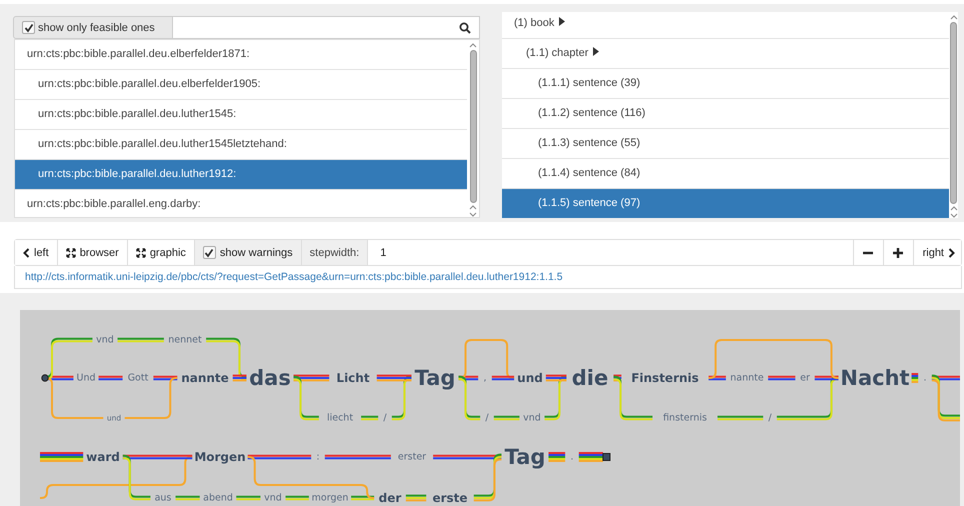  Describe the element at coordinates (335, 252) in the screenshot. I see `stepwidth-label: stepwidth:` at that location.